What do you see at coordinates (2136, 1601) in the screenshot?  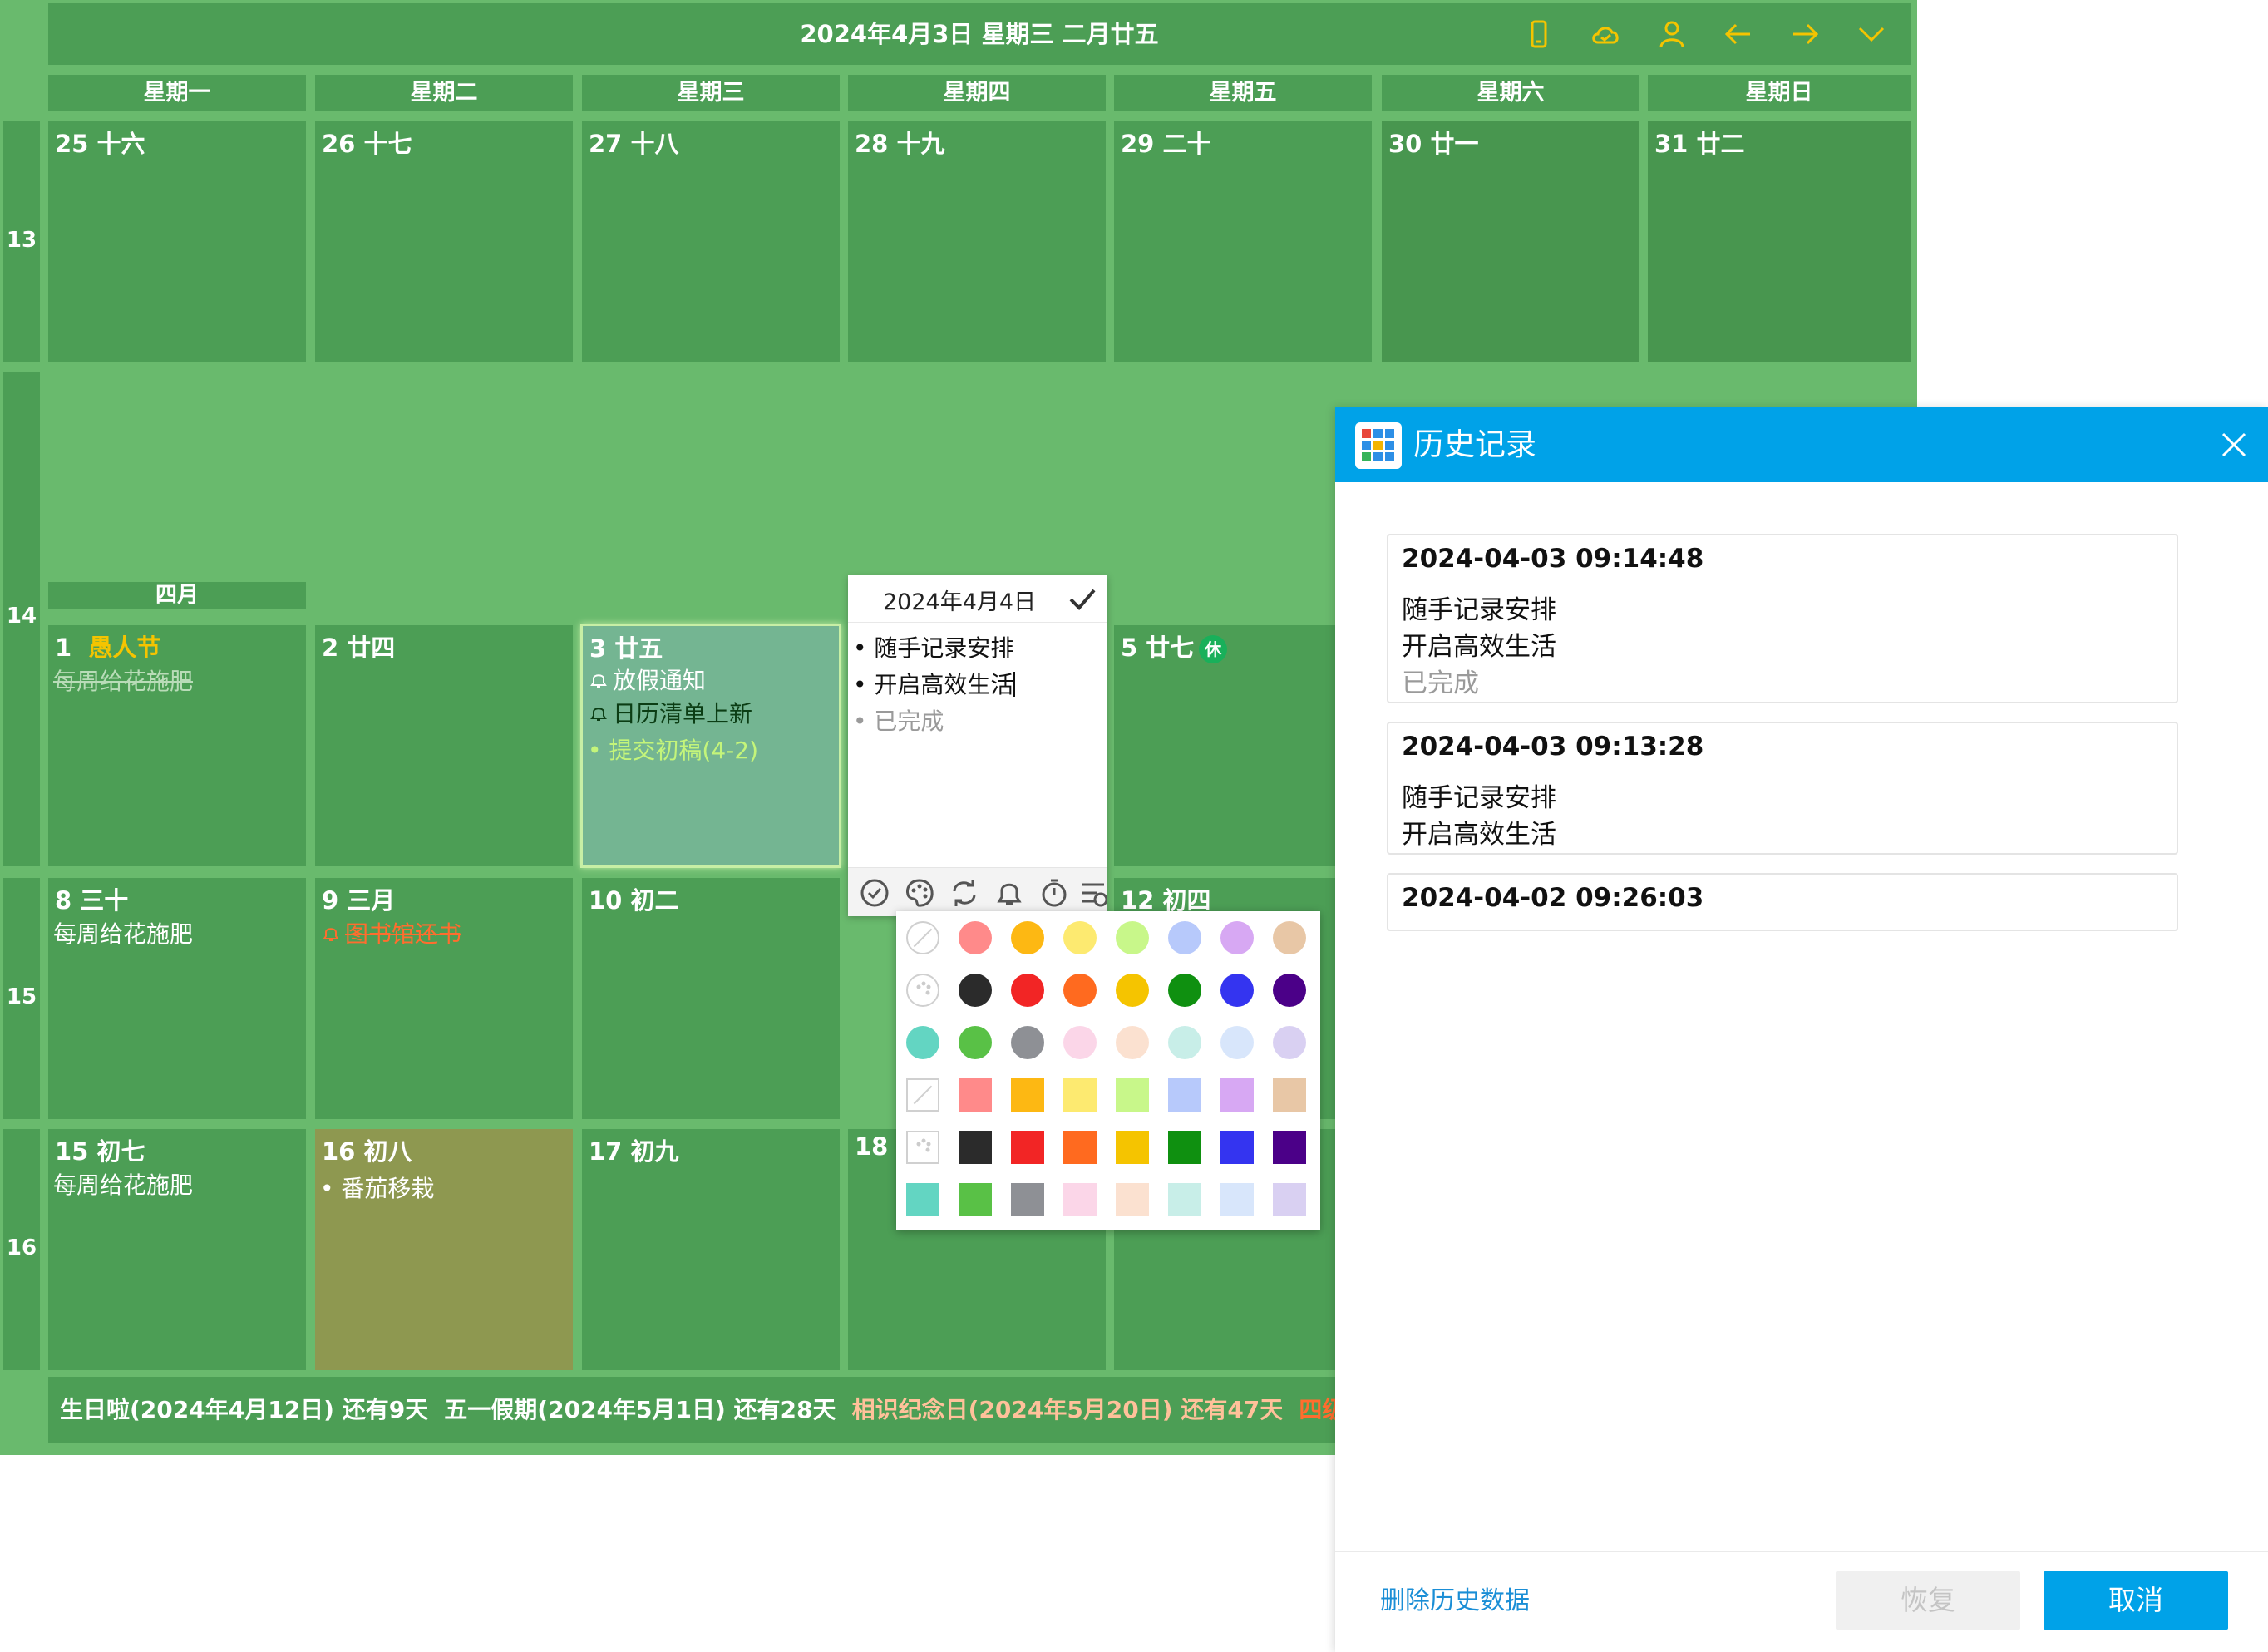 I see `cancel-button: 取消` at bounding box center [2136, 1601].